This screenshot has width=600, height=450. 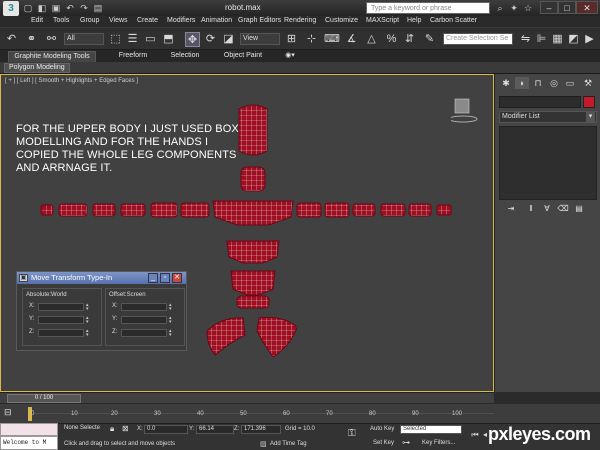 I want to click on set-key-button: Set Key, so click(x=383, y=443).